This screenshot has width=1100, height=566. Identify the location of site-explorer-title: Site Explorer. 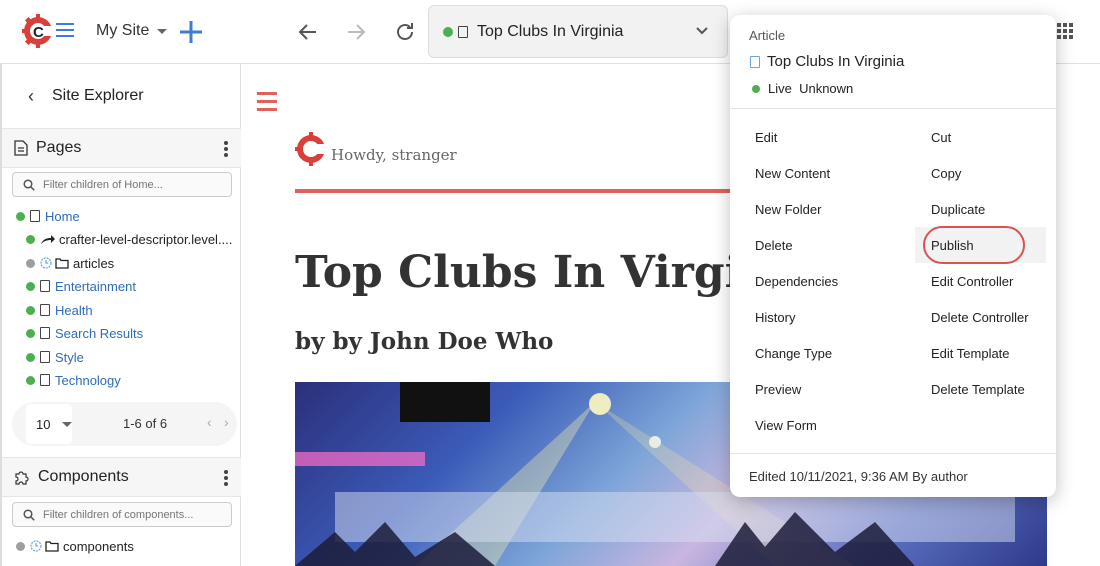
(98, 95).